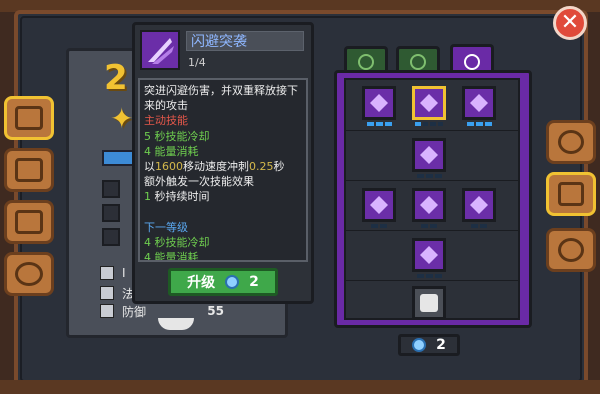 The width and height of the screenshot is (600, 394). Describe the element at coordinates (122, 118) in the screenshot. I see `title-glyph: ✦` at that location.